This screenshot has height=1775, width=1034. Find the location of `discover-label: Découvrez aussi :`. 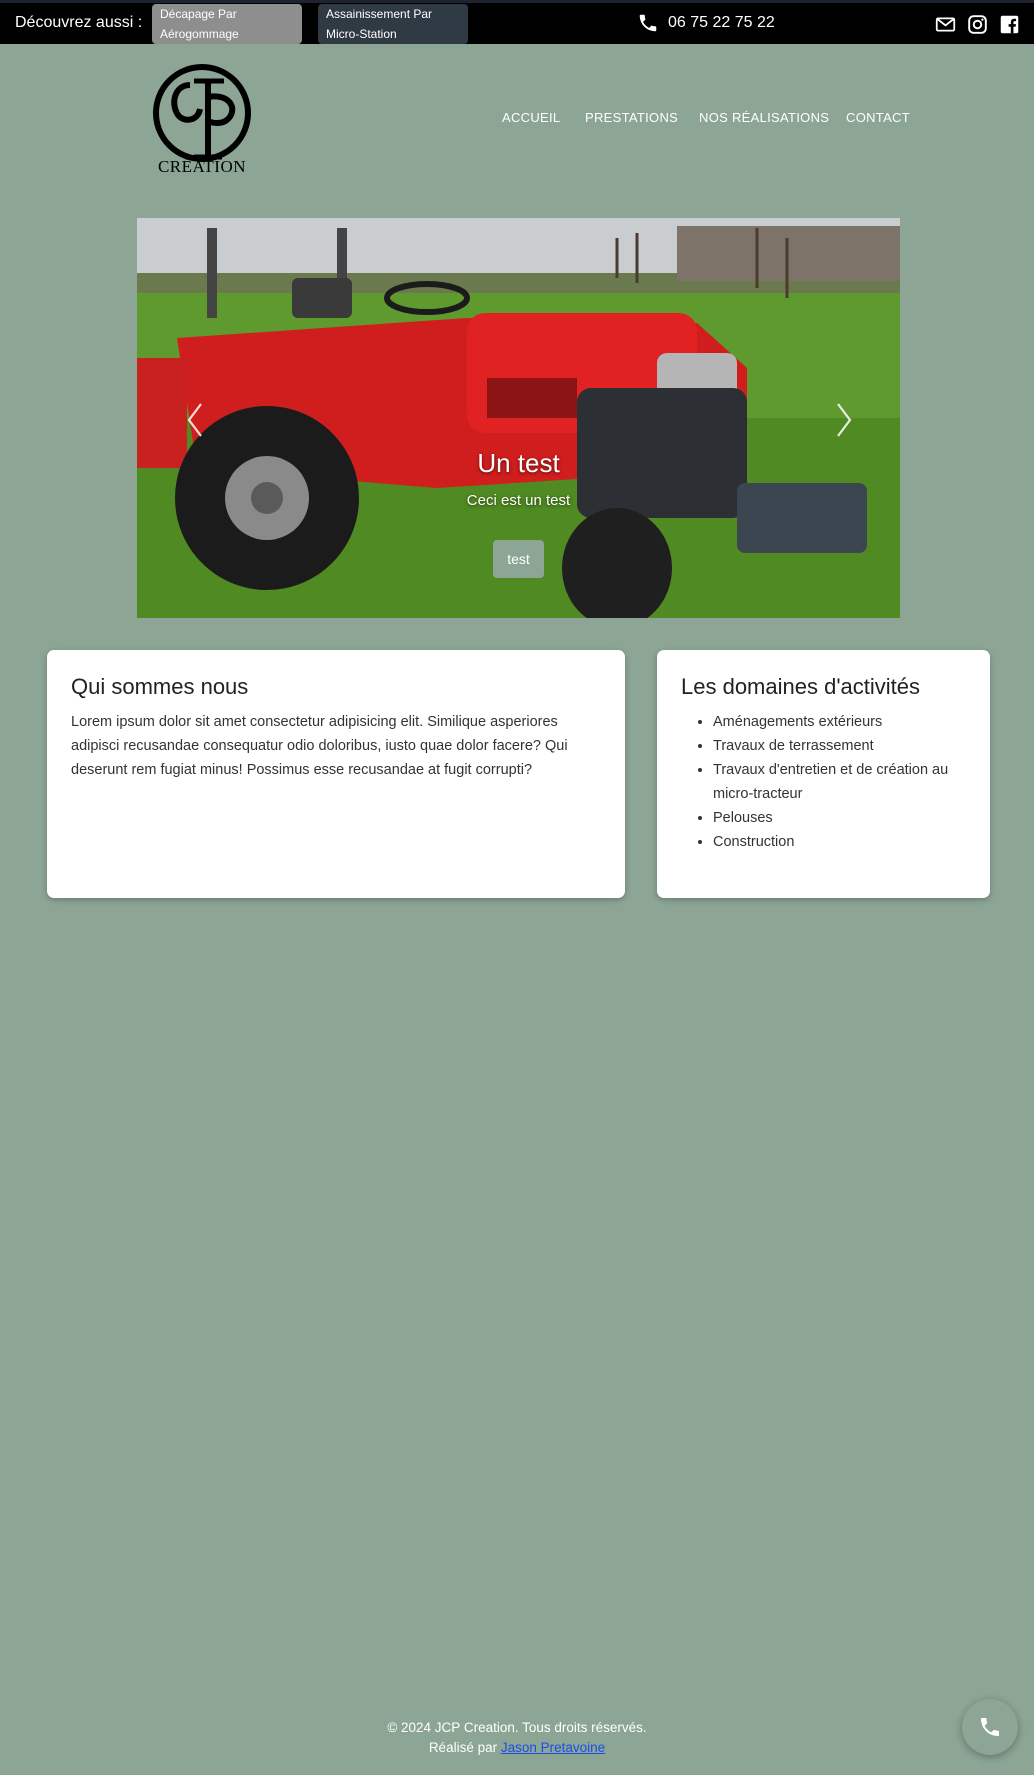

discover-label: Découvrez aussi : is located at coordinates (79, 22).